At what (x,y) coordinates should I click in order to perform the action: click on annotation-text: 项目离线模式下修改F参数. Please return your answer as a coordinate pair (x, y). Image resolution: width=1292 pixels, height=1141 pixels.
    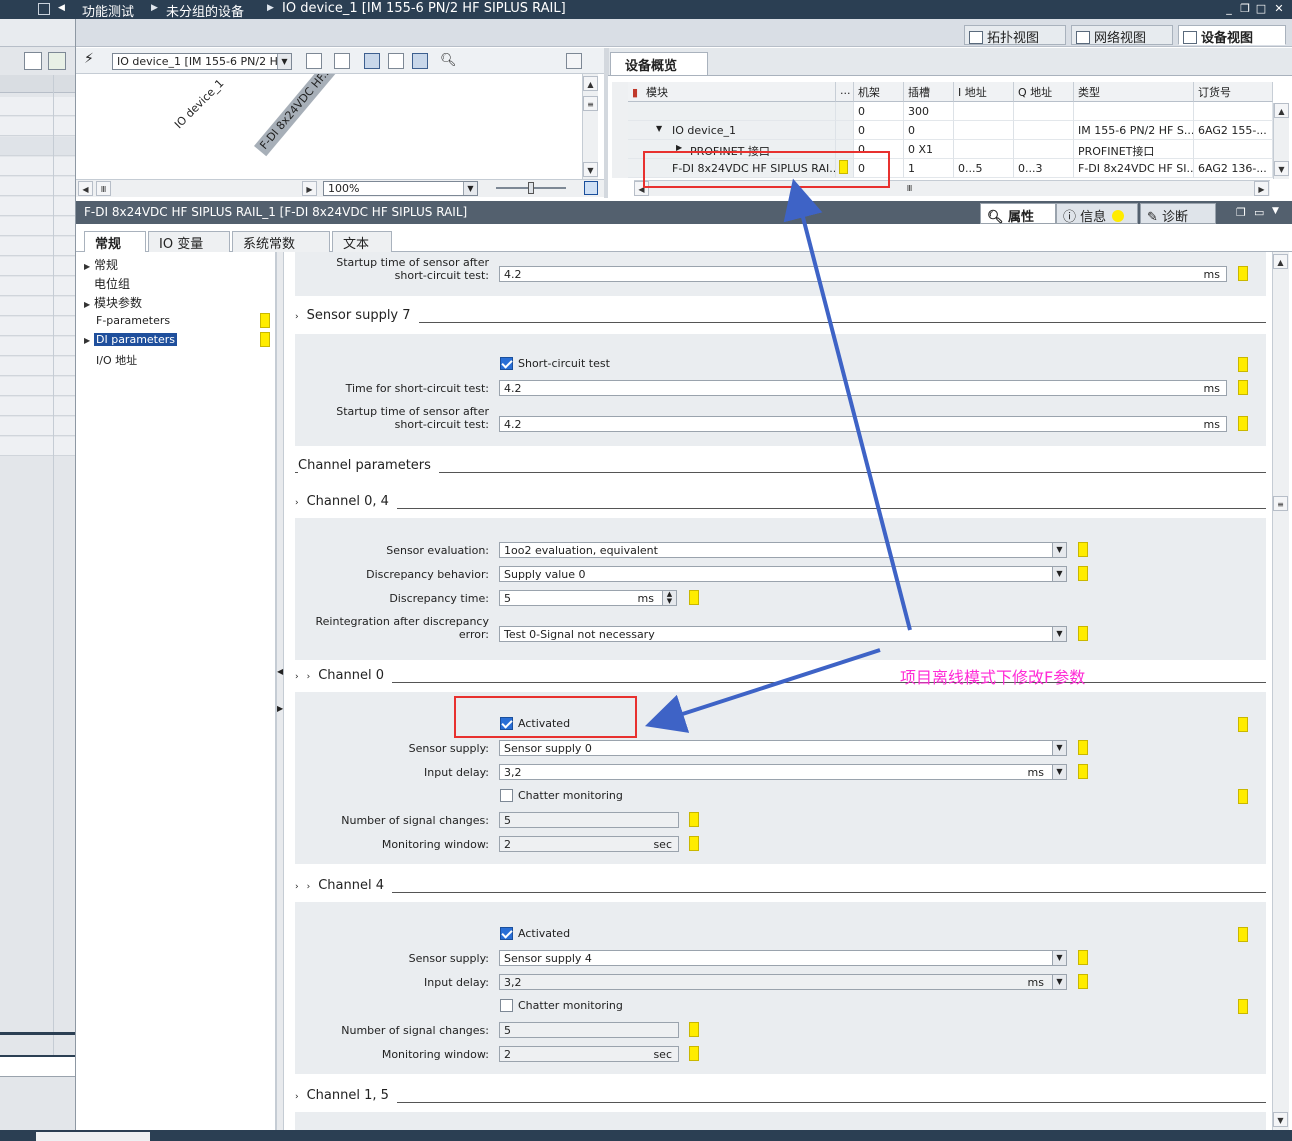
    Looking at the image, I should click on (993, 677).